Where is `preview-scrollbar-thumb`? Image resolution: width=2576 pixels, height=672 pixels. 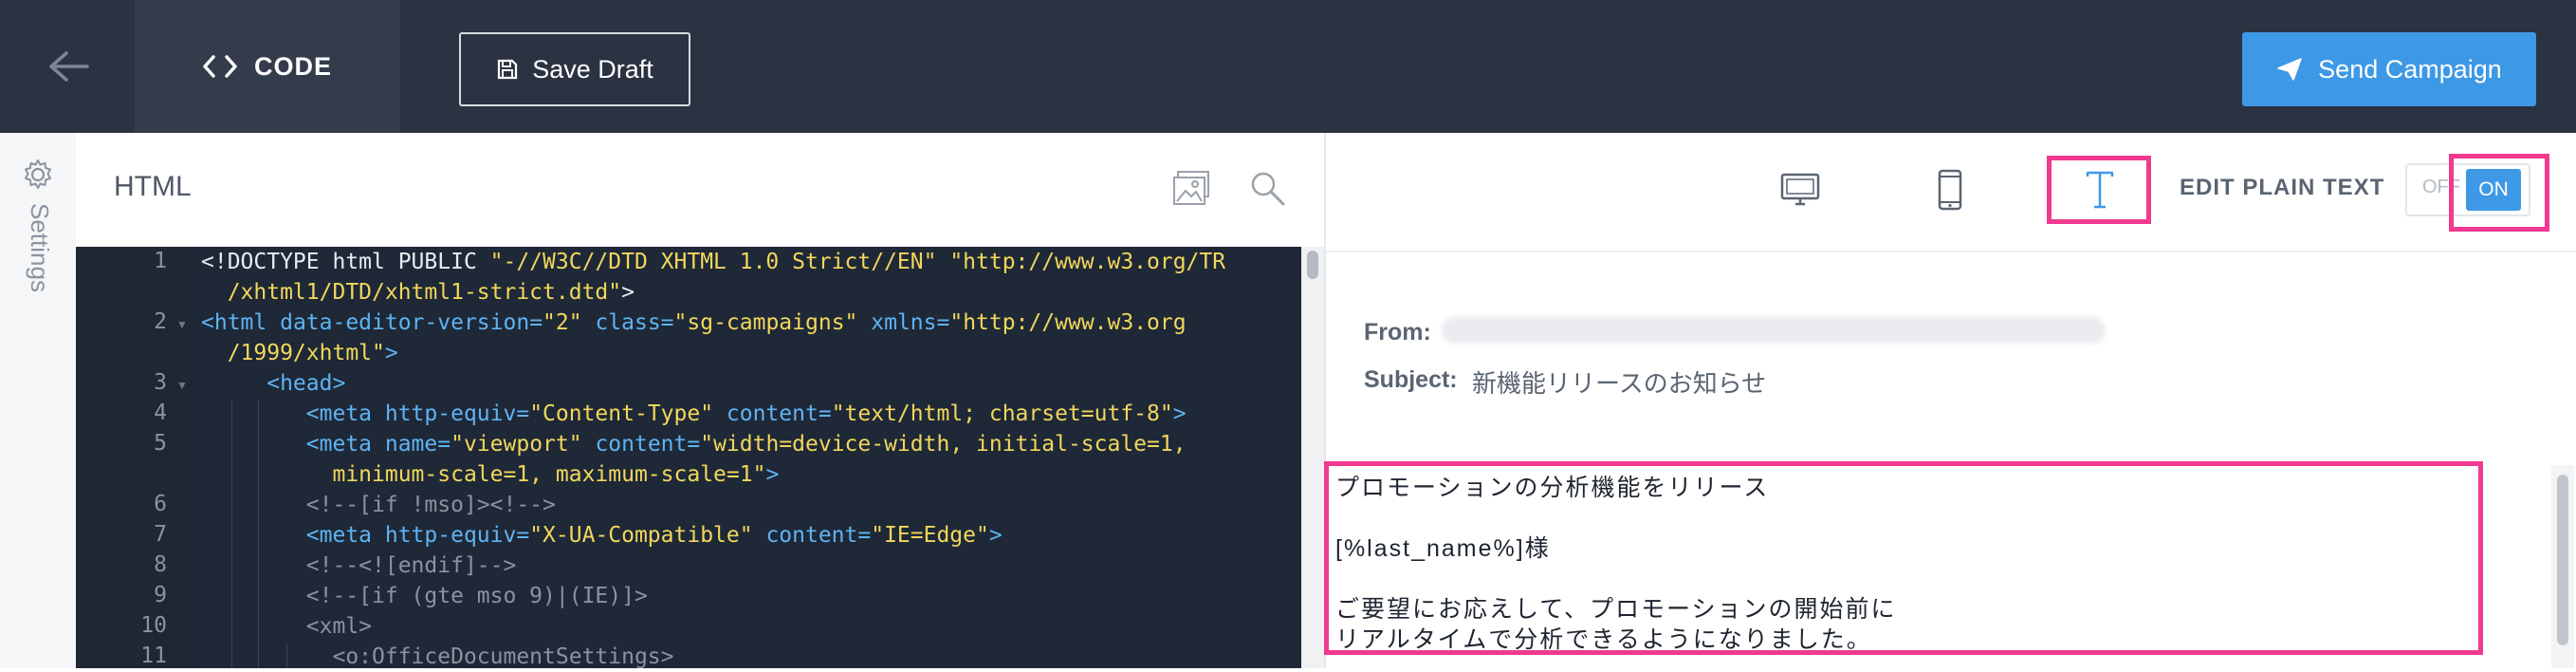 preview-scrollbar-thumb is located at coordinates (2562, 560).